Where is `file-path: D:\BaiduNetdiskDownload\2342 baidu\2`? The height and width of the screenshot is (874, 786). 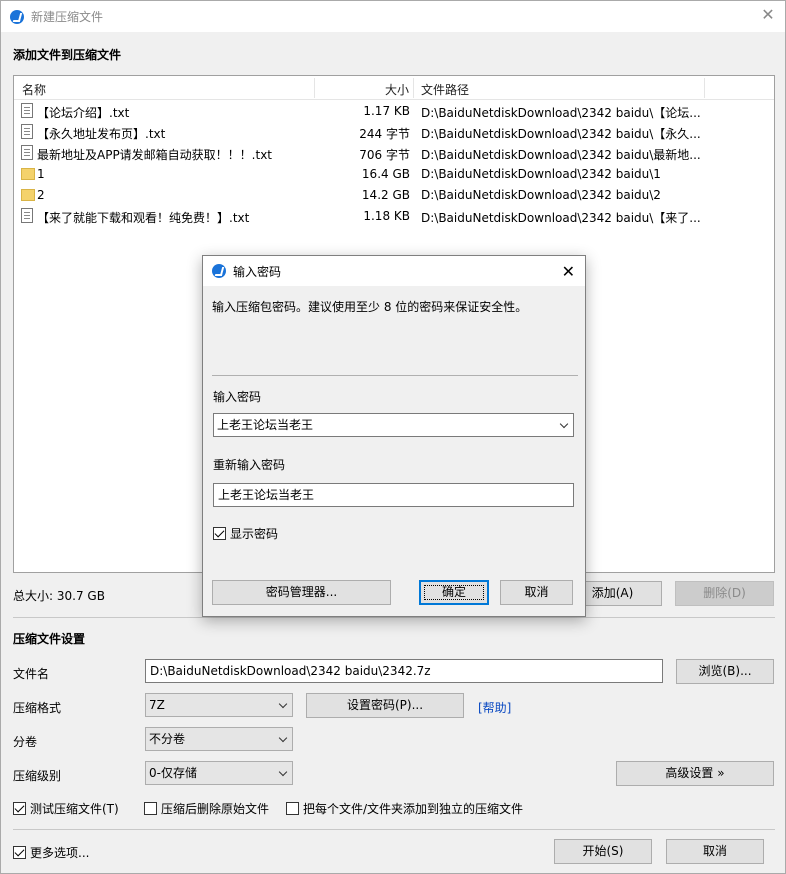
file-path: D:\BaiduNetdiskDownload\2342 baidu\2 is located at coordinates (541, 195).